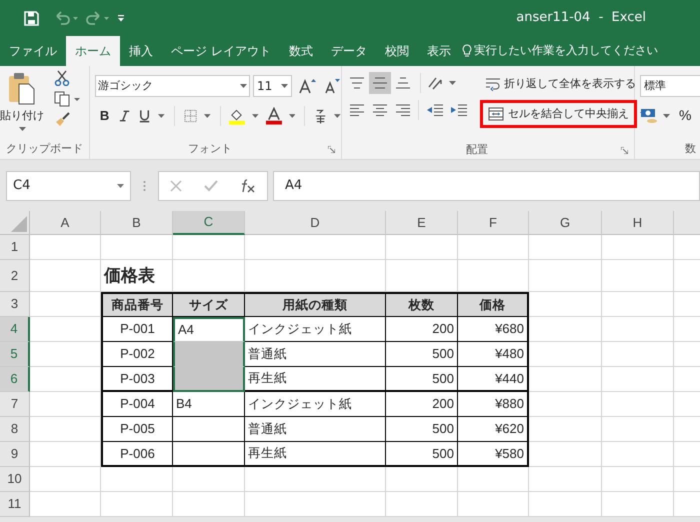 The width and height of the screenshot is (700, 522). What do you see at coordinates (210, 148) in the screenshot?
I see `group-label: フォント` at bounding box center [210, 148].